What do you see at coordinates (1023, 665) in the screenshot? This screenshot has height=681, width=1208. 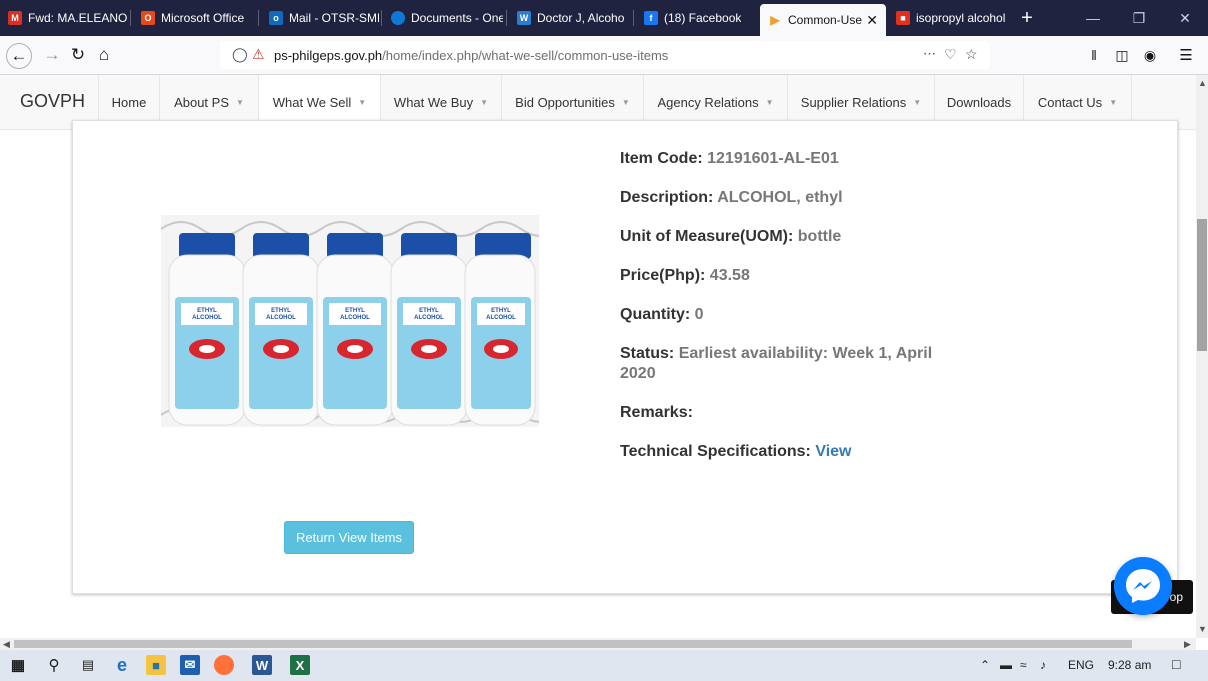 I see `wifi-icon: ≈` at bounding box center [1023, 665].